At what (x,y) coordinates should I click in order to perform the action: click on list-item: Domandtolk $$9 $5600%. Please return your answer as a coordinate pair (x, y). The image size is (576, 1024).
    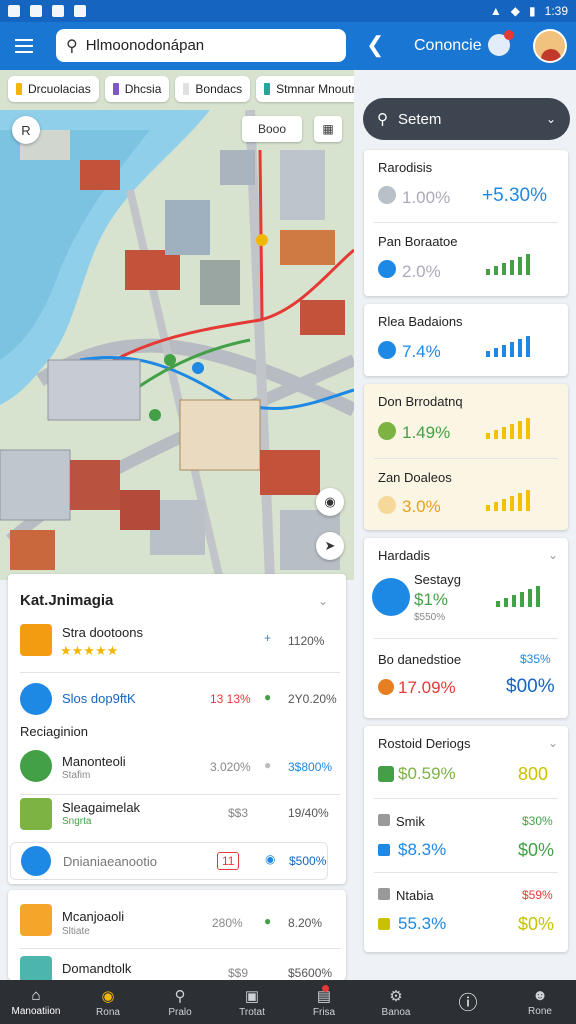
    Looking at the image, I should click on (176, 964).